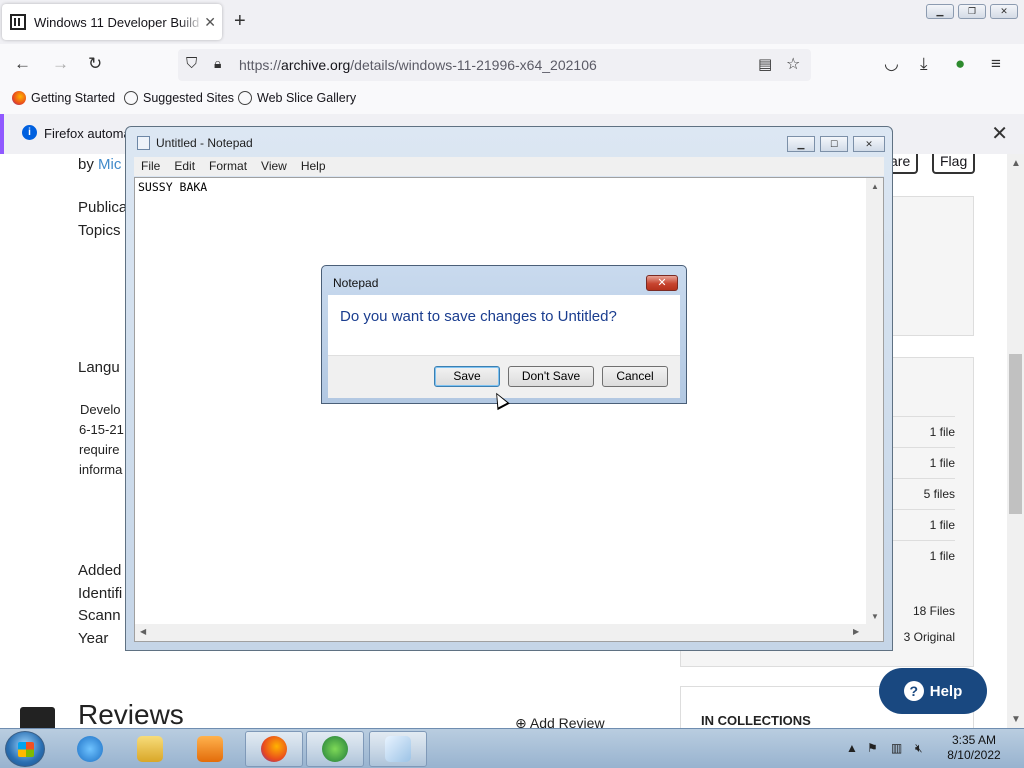 This screenshot has height=768, width=1024. I want to click on author-link: Mic, so click(109, 164).